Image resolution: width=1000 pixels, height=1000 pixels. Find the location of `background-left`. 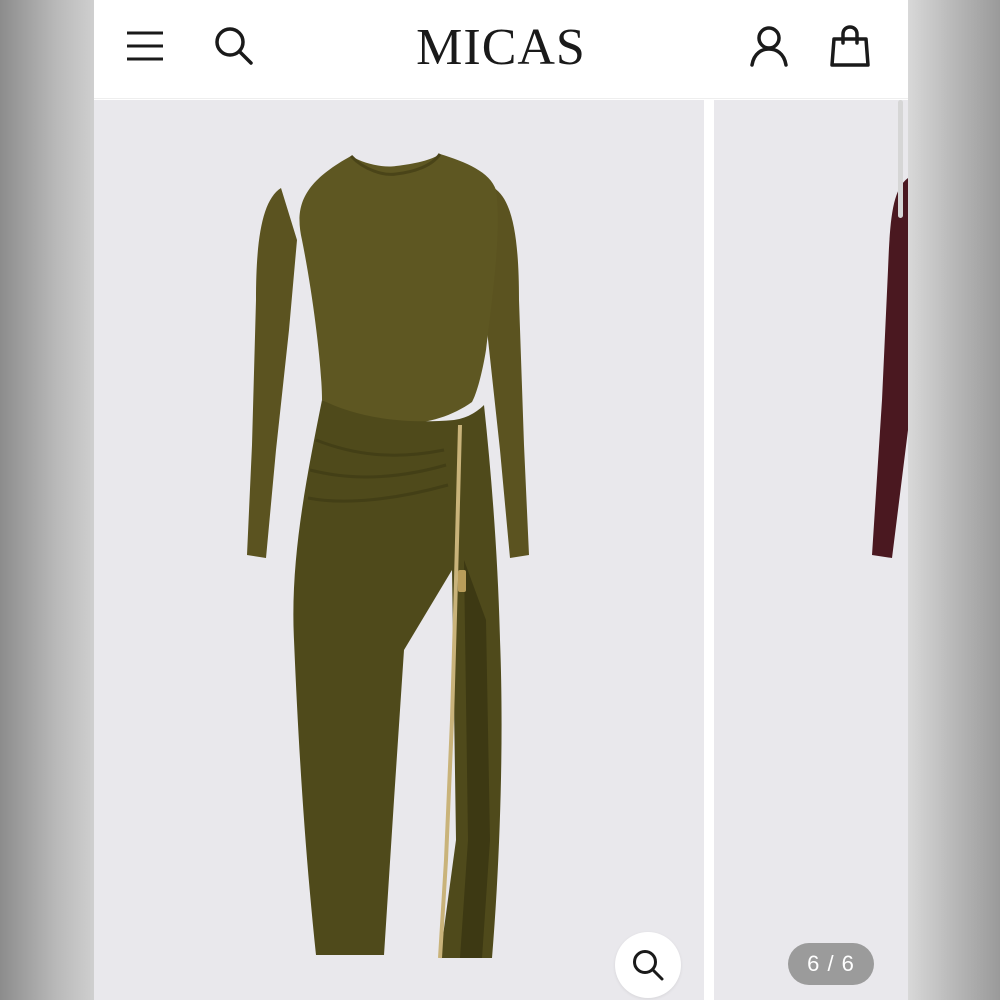

background-left is located at coordinates (47, 500).